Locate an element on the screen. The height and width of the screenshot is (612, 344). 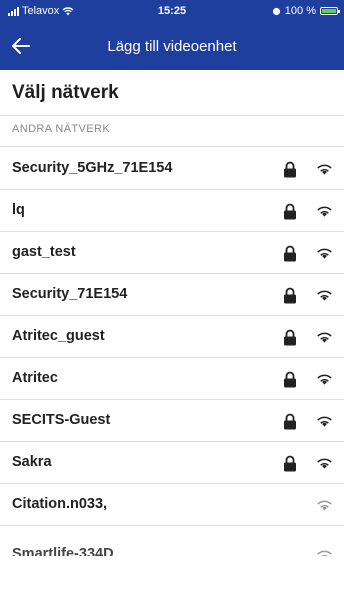
network-row: Atritec is located at coordinates (172, 379).